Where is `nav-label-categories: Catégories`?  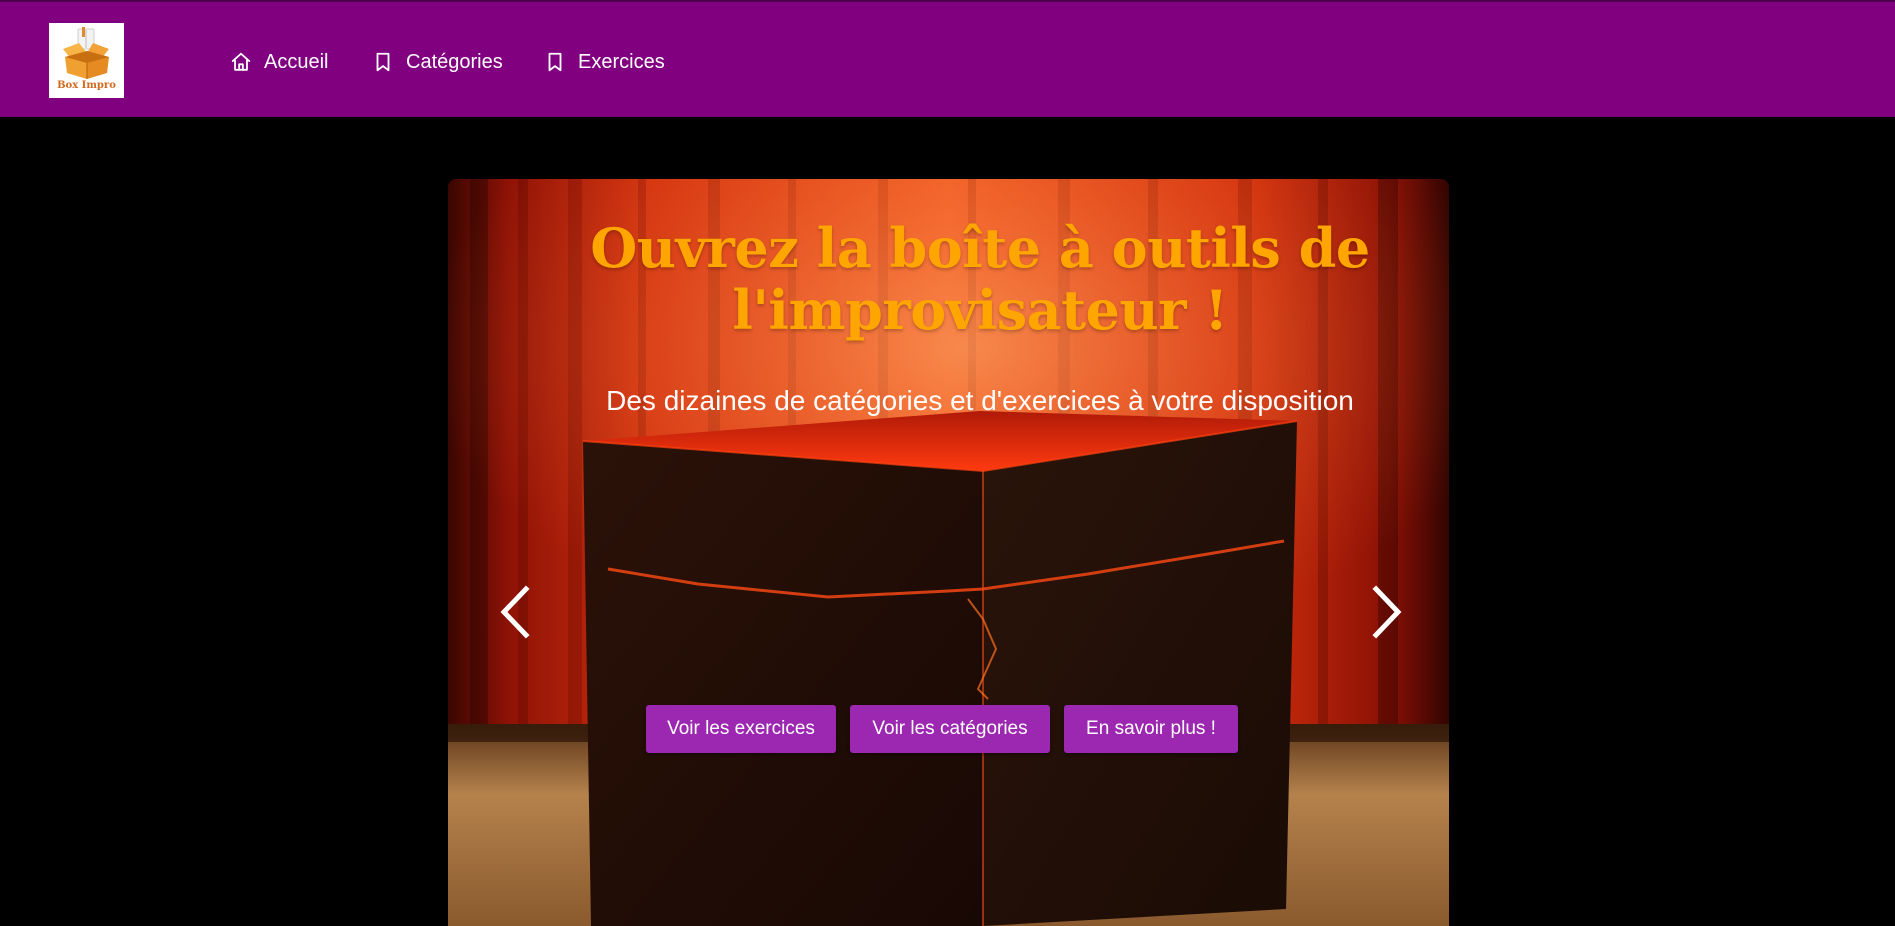
nav-label-categories: Catégories is located at coordinates (454, 61).